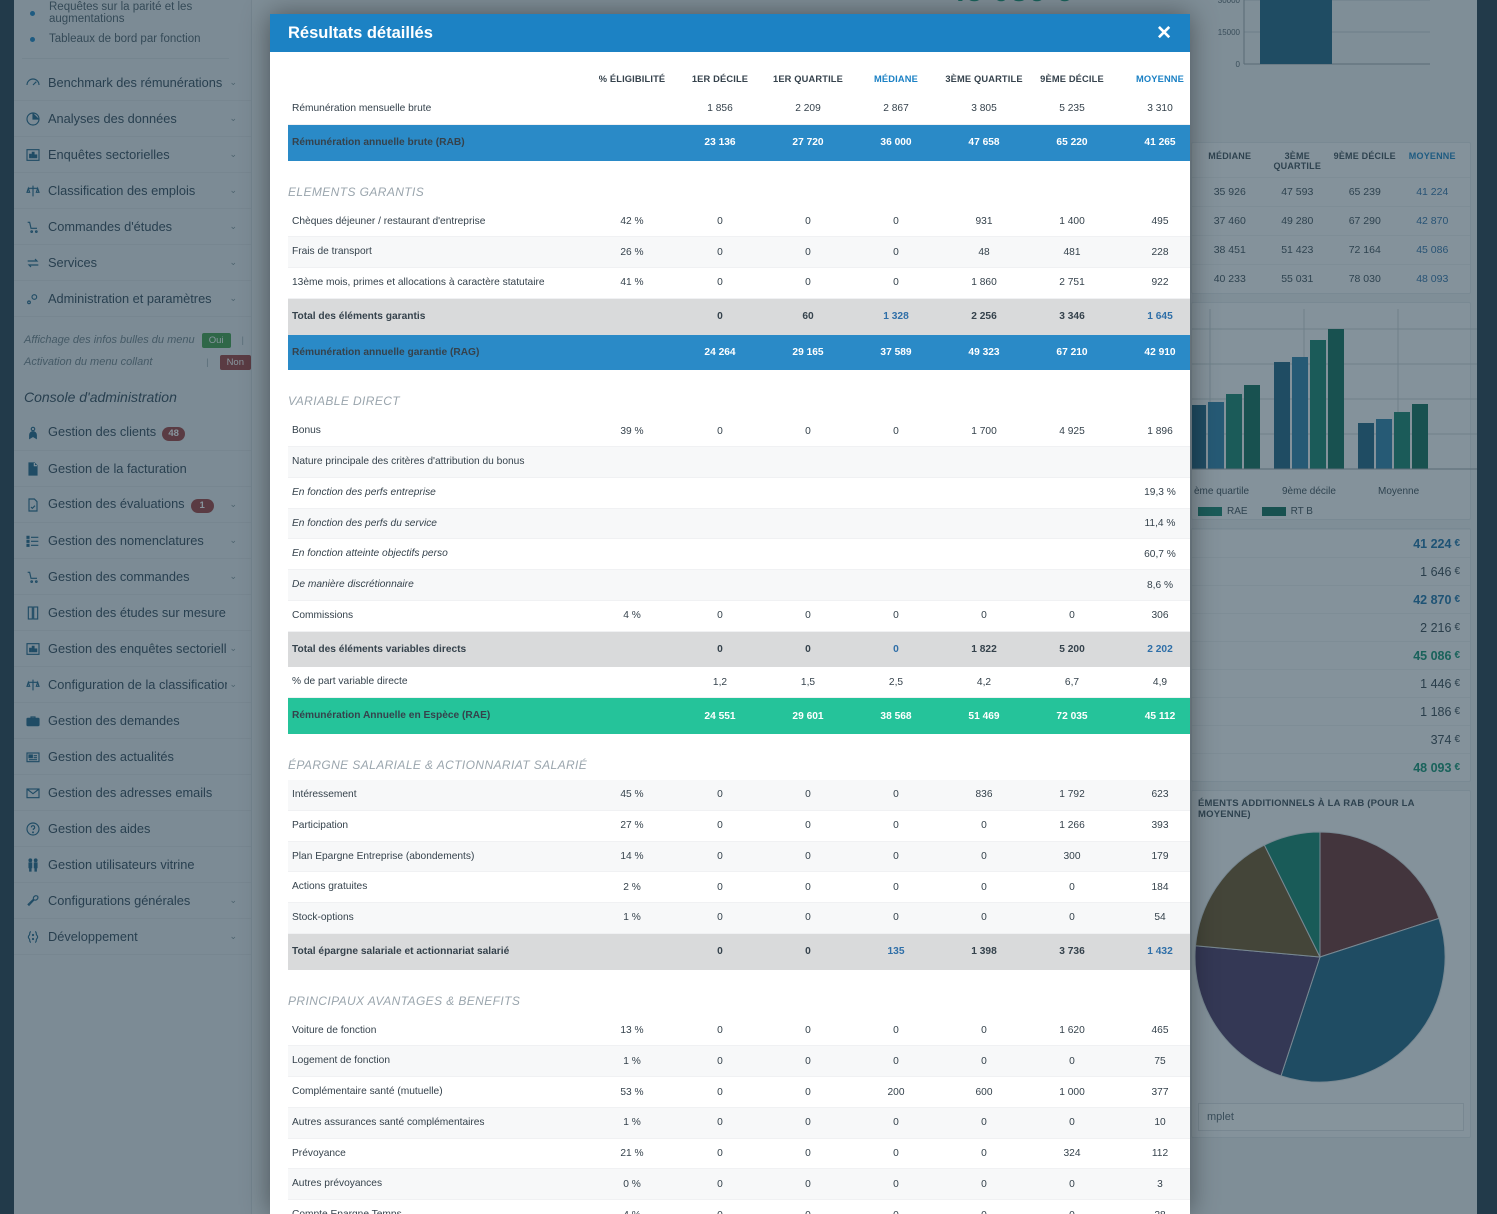 Image resolution: width=1497 pixels, height=1214 pixels. Describe the element at coordinates (632, 222) in the screenshot. I see `table-cell: 42 %` at that location.